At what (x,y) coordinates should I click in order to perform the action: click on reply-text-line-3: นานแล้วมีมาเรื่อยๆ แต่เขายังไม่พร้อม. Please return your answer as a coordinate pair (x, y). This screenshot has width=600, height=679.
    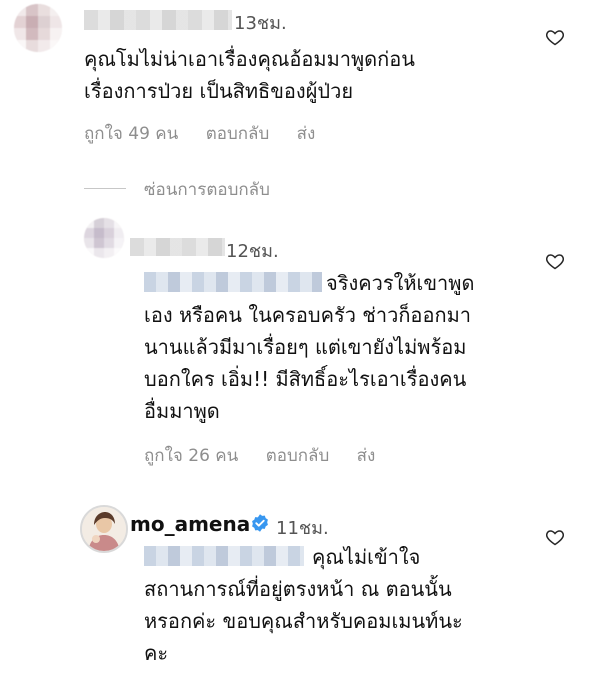
    Looking at the image, I should click on (305, 347).